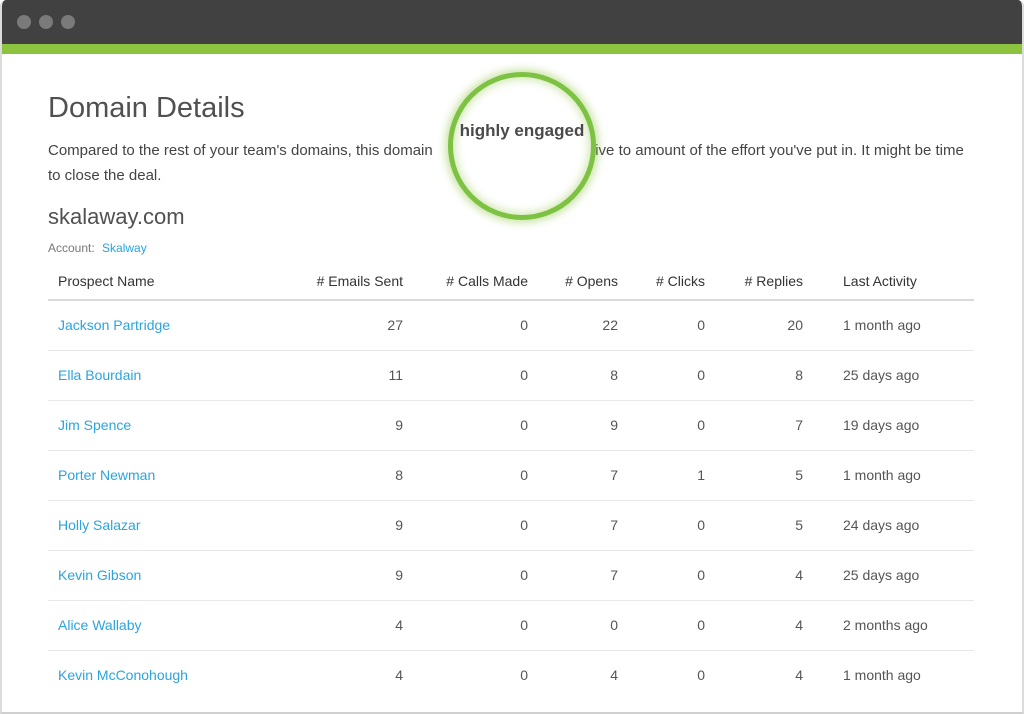 This screenshot has width=1024, height=714. I want to click on replies-cell: 20, so click(764, 325).